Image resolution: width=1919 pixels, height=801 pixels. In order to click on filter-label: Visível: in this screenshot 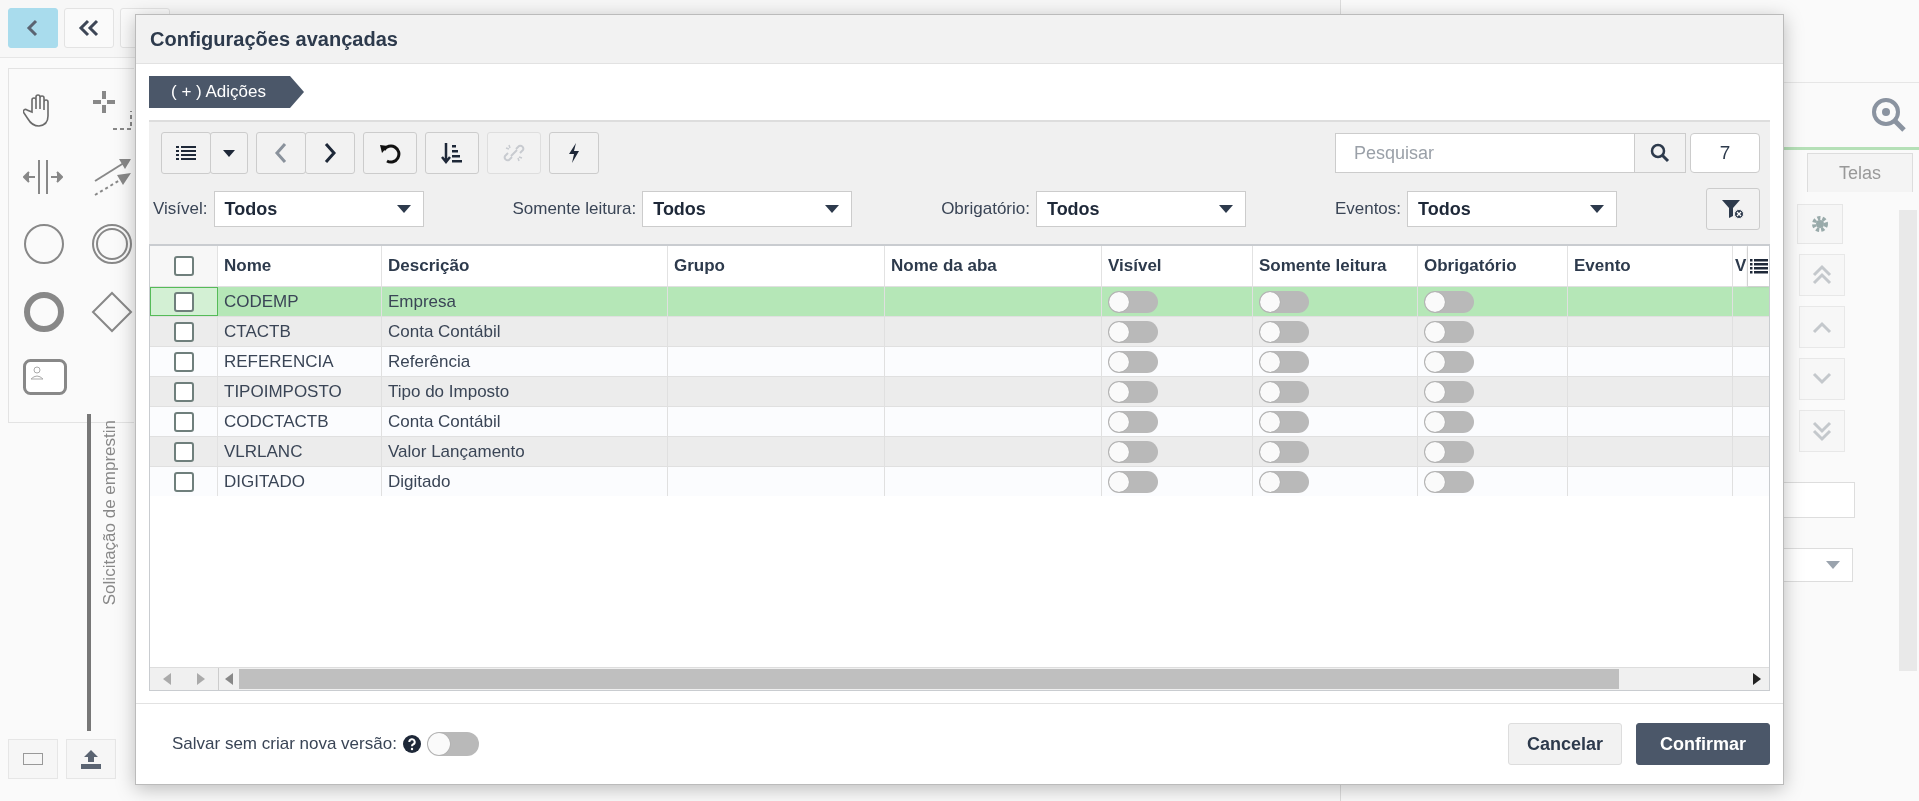, I will do `click(180, 209)`.